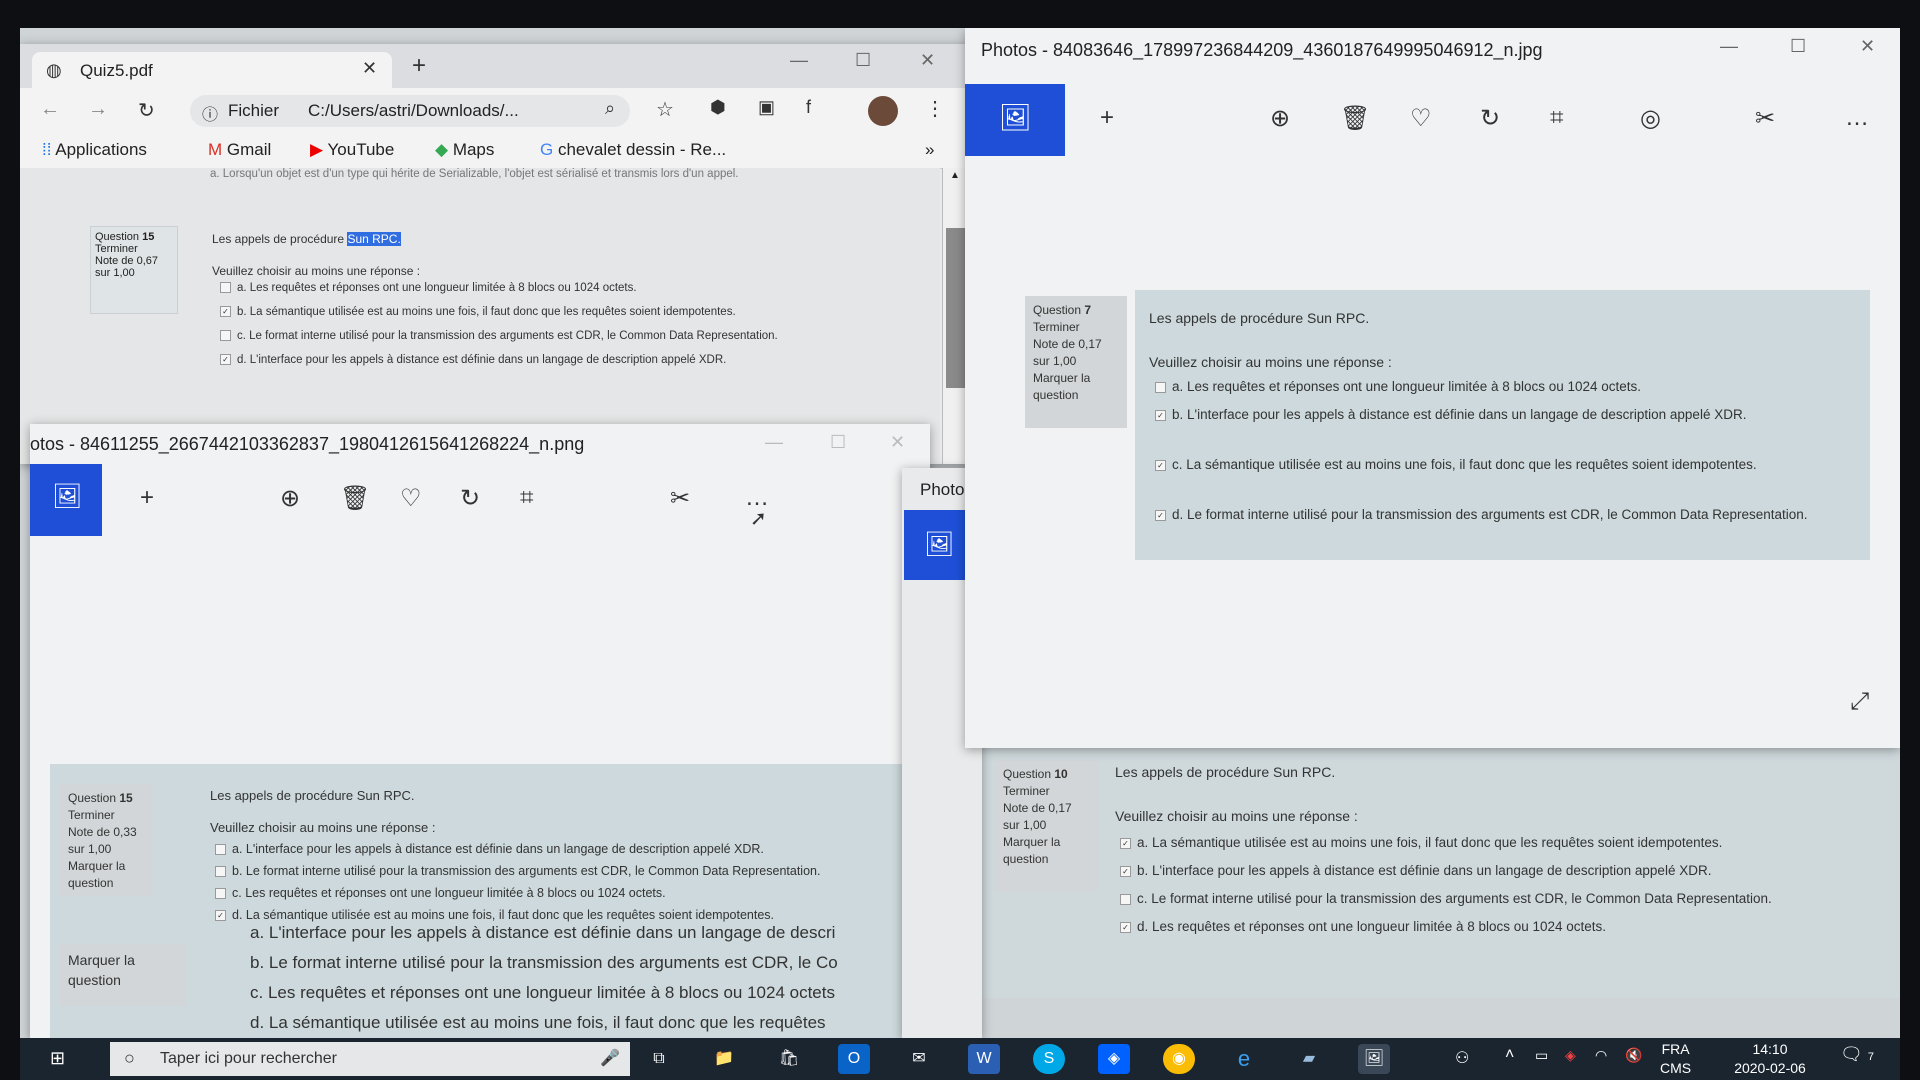 This screenshot has width=1920, height=1080. I want to click on pdf-instruction: Veuillez choisir au moins une réponse :, so click(316, 271).